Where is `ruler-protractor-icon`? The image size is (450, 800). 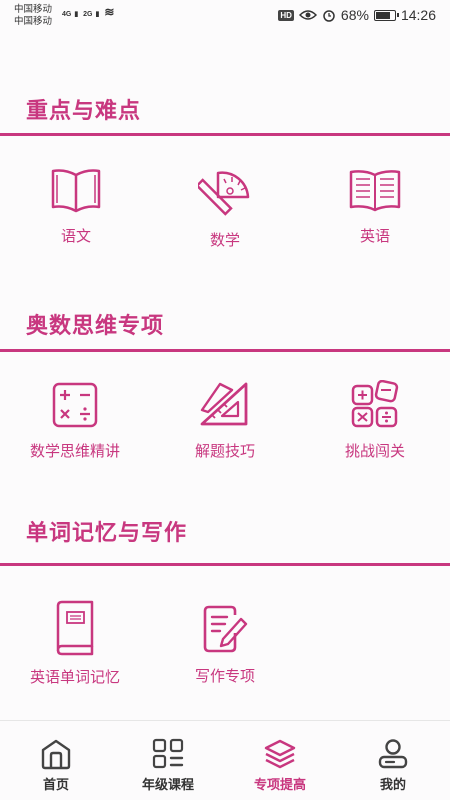
ruler-protractor-icon is located at coordinates (224, 193).